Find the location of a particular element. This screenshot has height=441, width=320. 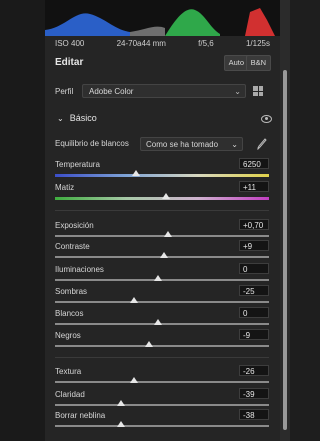

slider-value-input: +9 is located at coordinates (254, 245).